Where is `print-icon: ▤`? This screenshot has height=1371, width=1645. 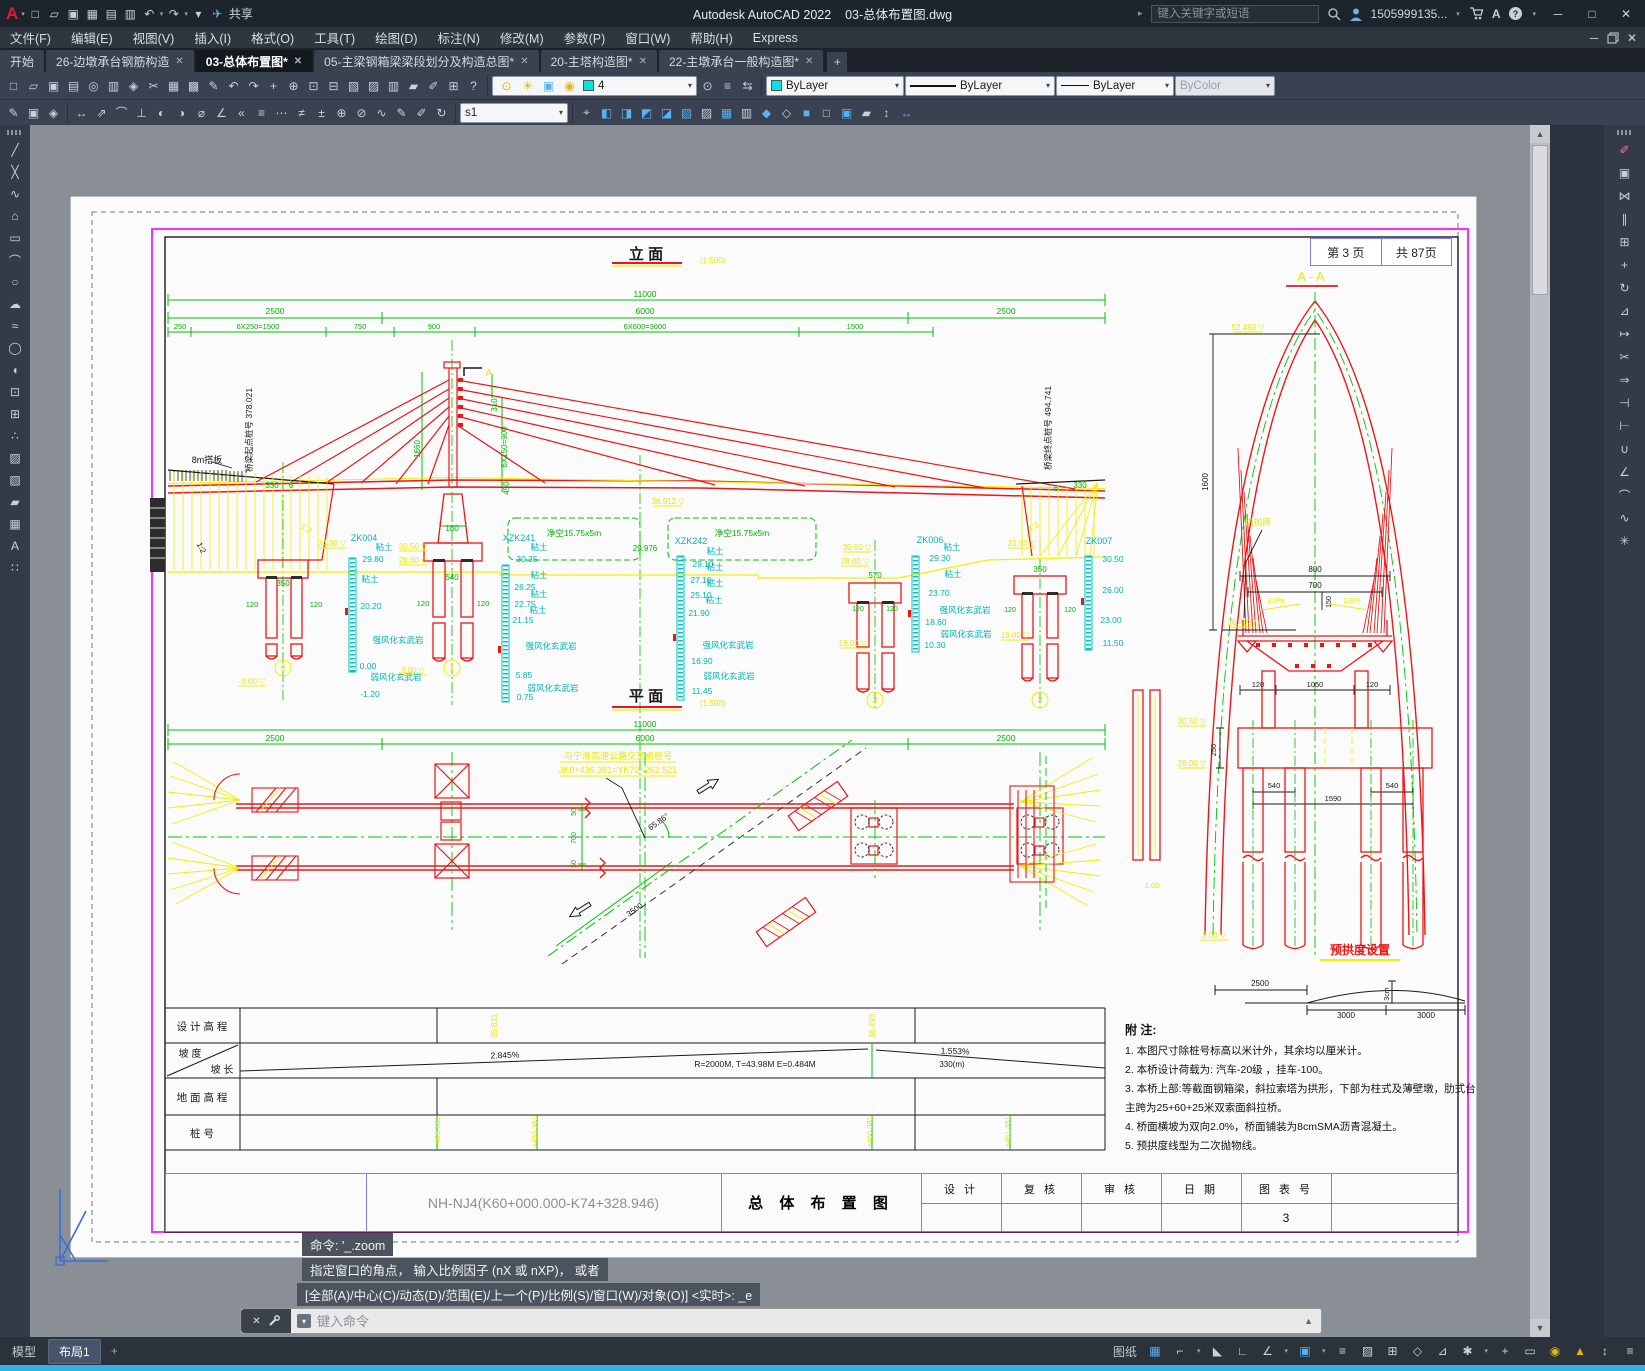
print-icon: ▤ is located at coordinates (73, 85).